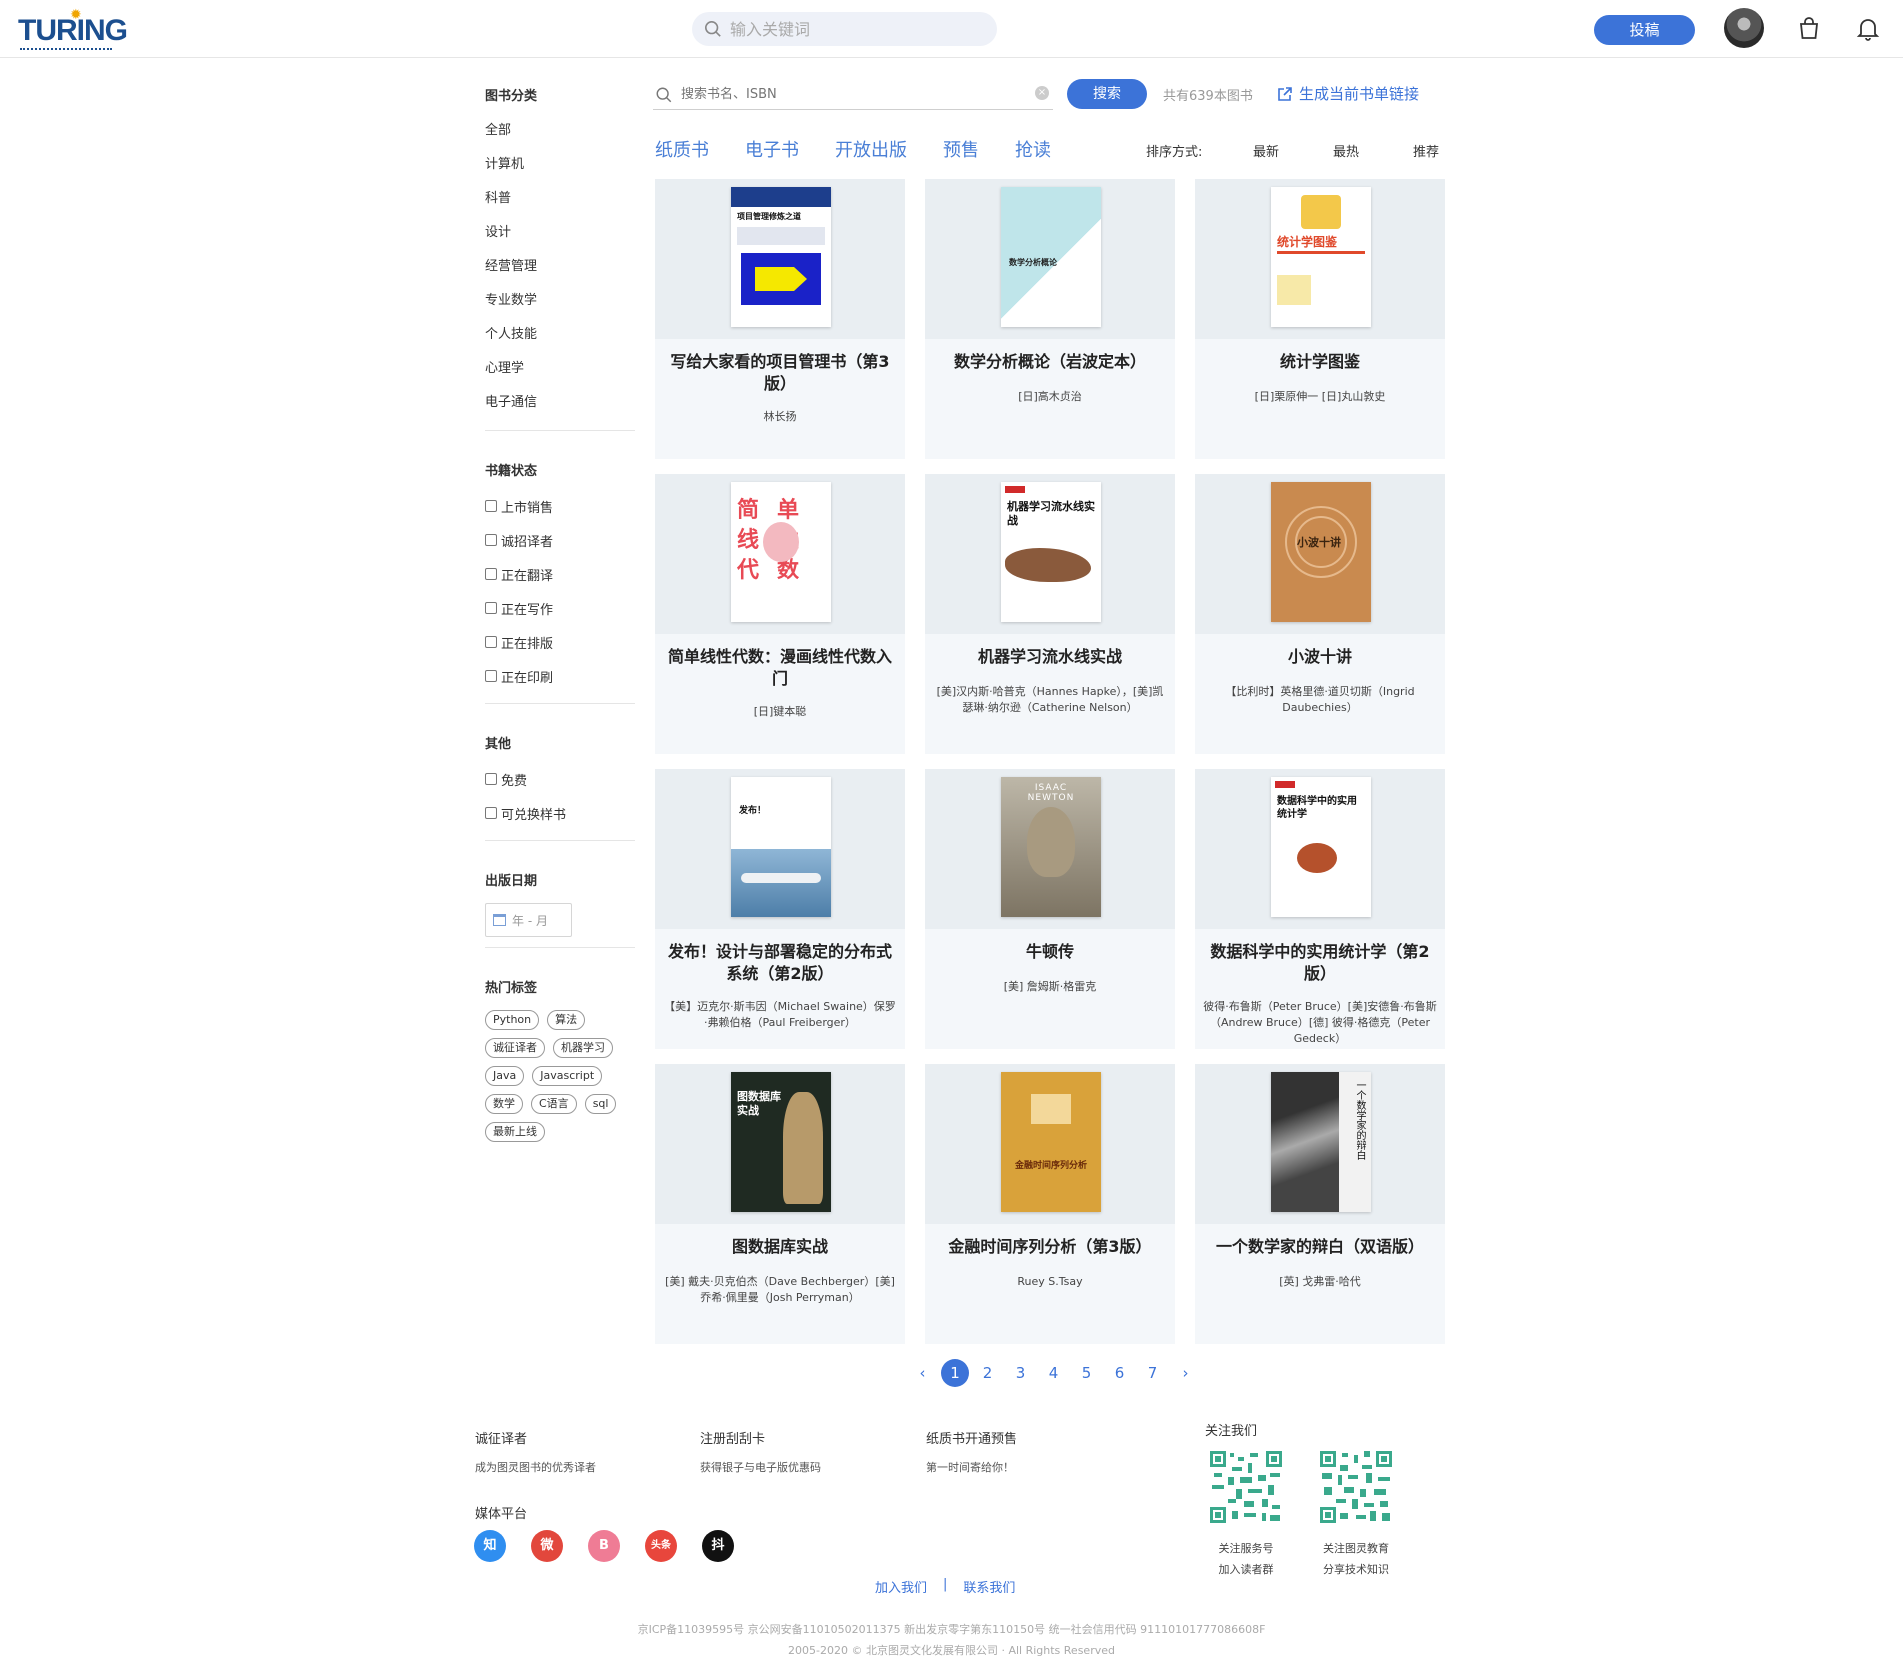  Describe the element at coordinates (73, 28) in the screenshot. I see `turing-logo: TURING ✹` at that location.